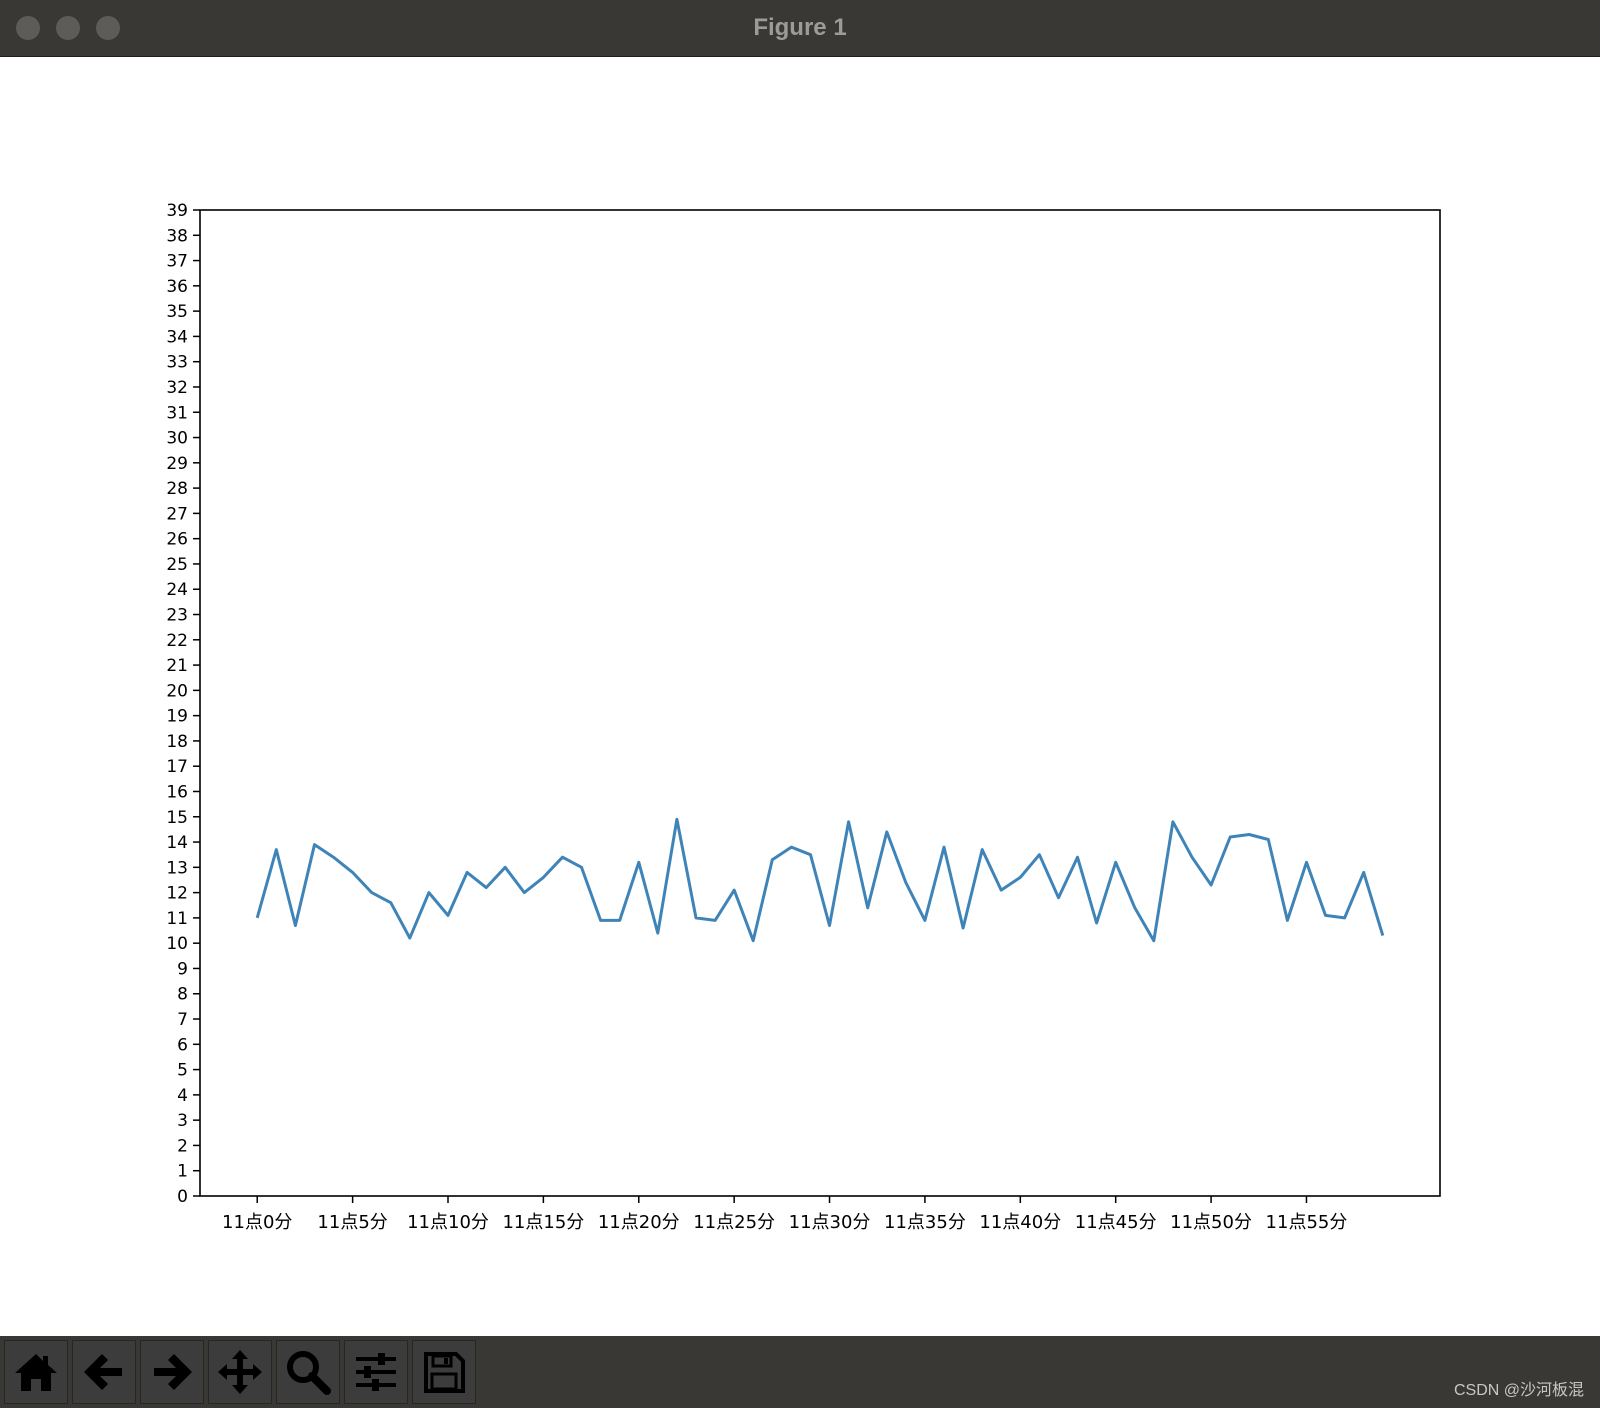  I want to click on sliders-icon, so click(376, 1372).